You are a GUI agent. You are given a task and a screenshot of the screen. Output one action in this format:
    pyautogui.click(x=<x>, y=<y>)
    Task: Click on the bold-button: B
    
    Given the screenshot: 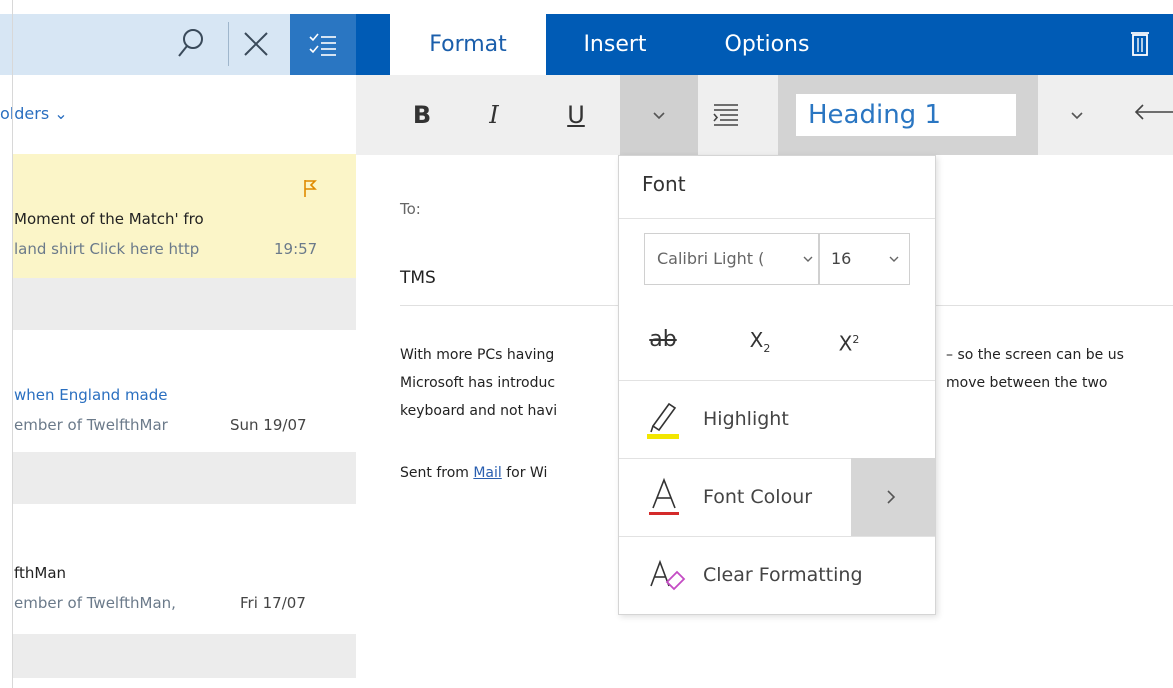 What is the action you would take?
    pyautogui.click(x=422, y=115)
    